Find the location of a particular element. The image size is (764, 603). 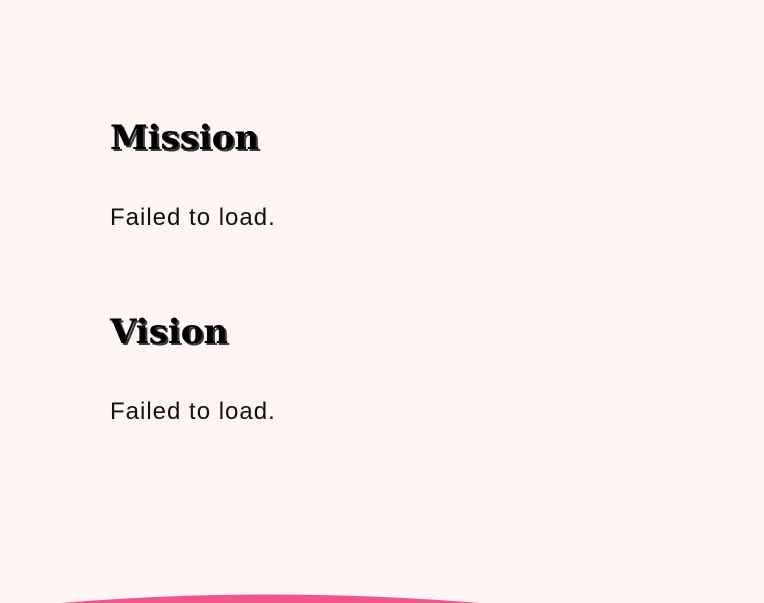

pink-wave-shape is located at coordinates (270, 598).